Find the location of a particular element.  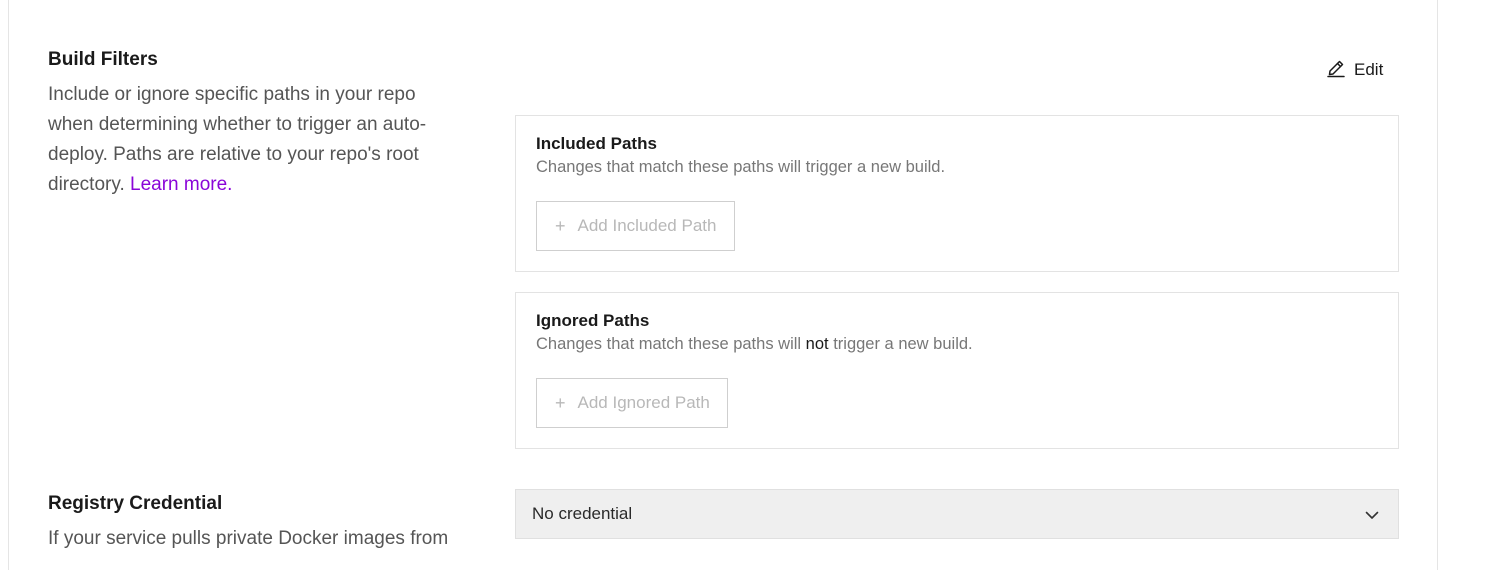

build-filters-title: Build Filters is located at coordinates (103, 59).